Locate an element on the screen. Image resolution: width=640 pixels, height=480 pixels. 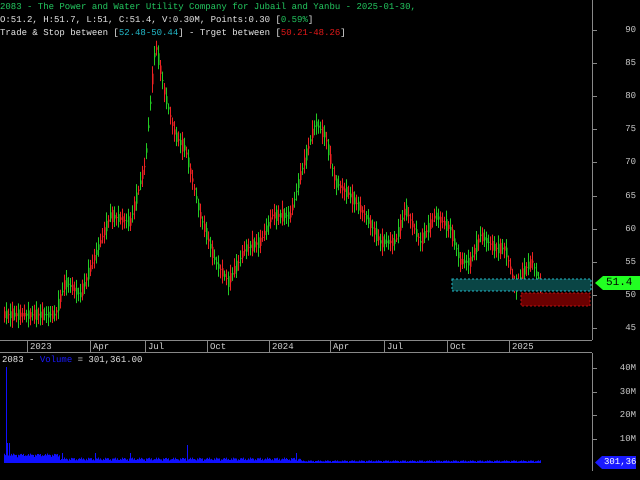
price-tick-label: 45 is located at coordinates (630, 328).